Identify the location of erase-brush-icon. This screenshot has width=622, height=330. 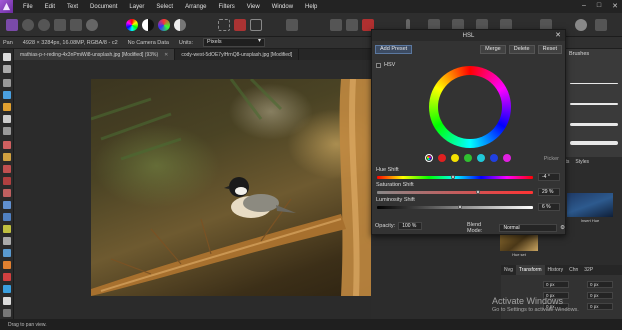
(7, 193).